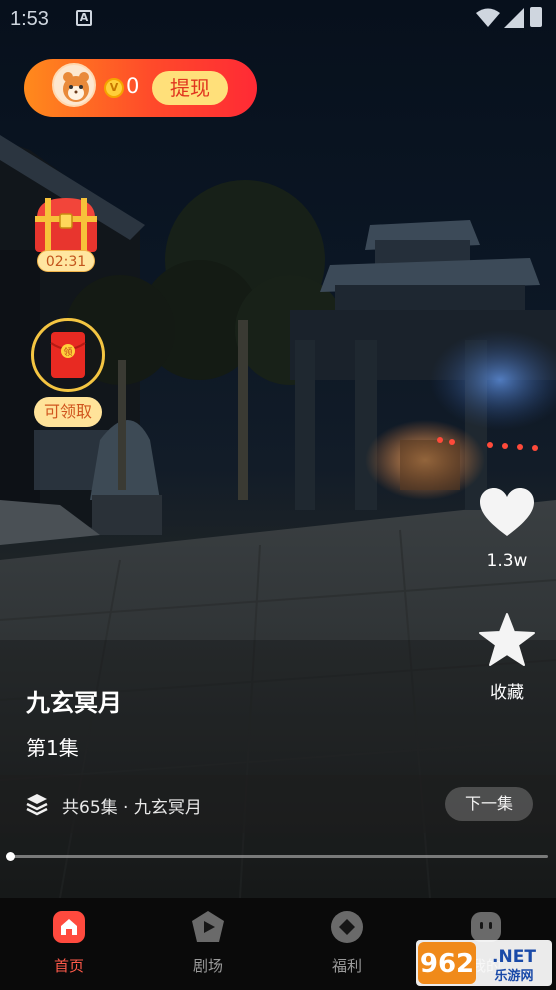 The height and width of the screenshot is (990, 556). Describe the element at coordinates (346, 966) in the screenshot. I see `tab-label: 福利` at that location.